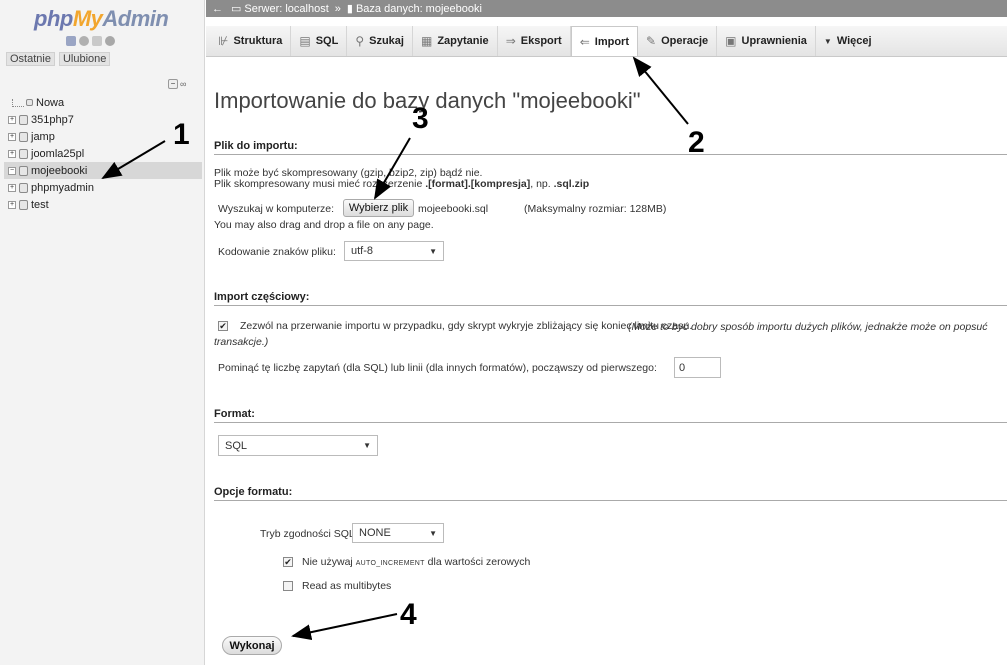 This screenshot has width=1007, height=665. What do you see at coordinates (774, 41) in the screenshot?
I see `tab-label: Uprawnienia` at bounding box center [774, 41].